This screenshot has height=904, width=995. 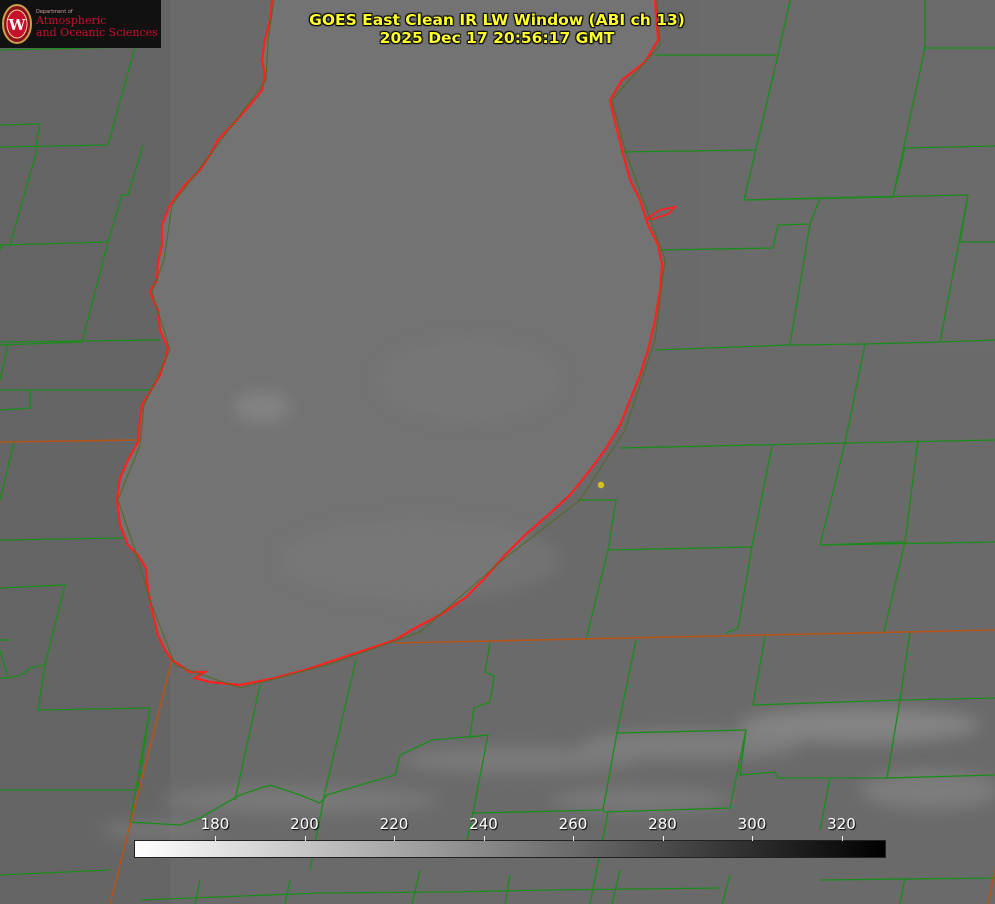 I want to click on title-product: GOES East Clean IR LW Window (ABI ch 13), so click(x=497, y=20).